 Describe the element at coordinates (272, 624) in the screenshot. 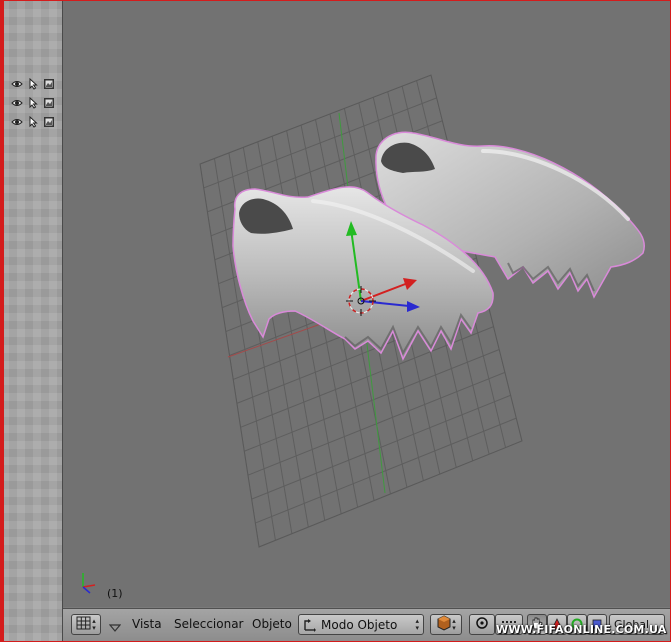

I see `menu-object: Objeto` at that location.